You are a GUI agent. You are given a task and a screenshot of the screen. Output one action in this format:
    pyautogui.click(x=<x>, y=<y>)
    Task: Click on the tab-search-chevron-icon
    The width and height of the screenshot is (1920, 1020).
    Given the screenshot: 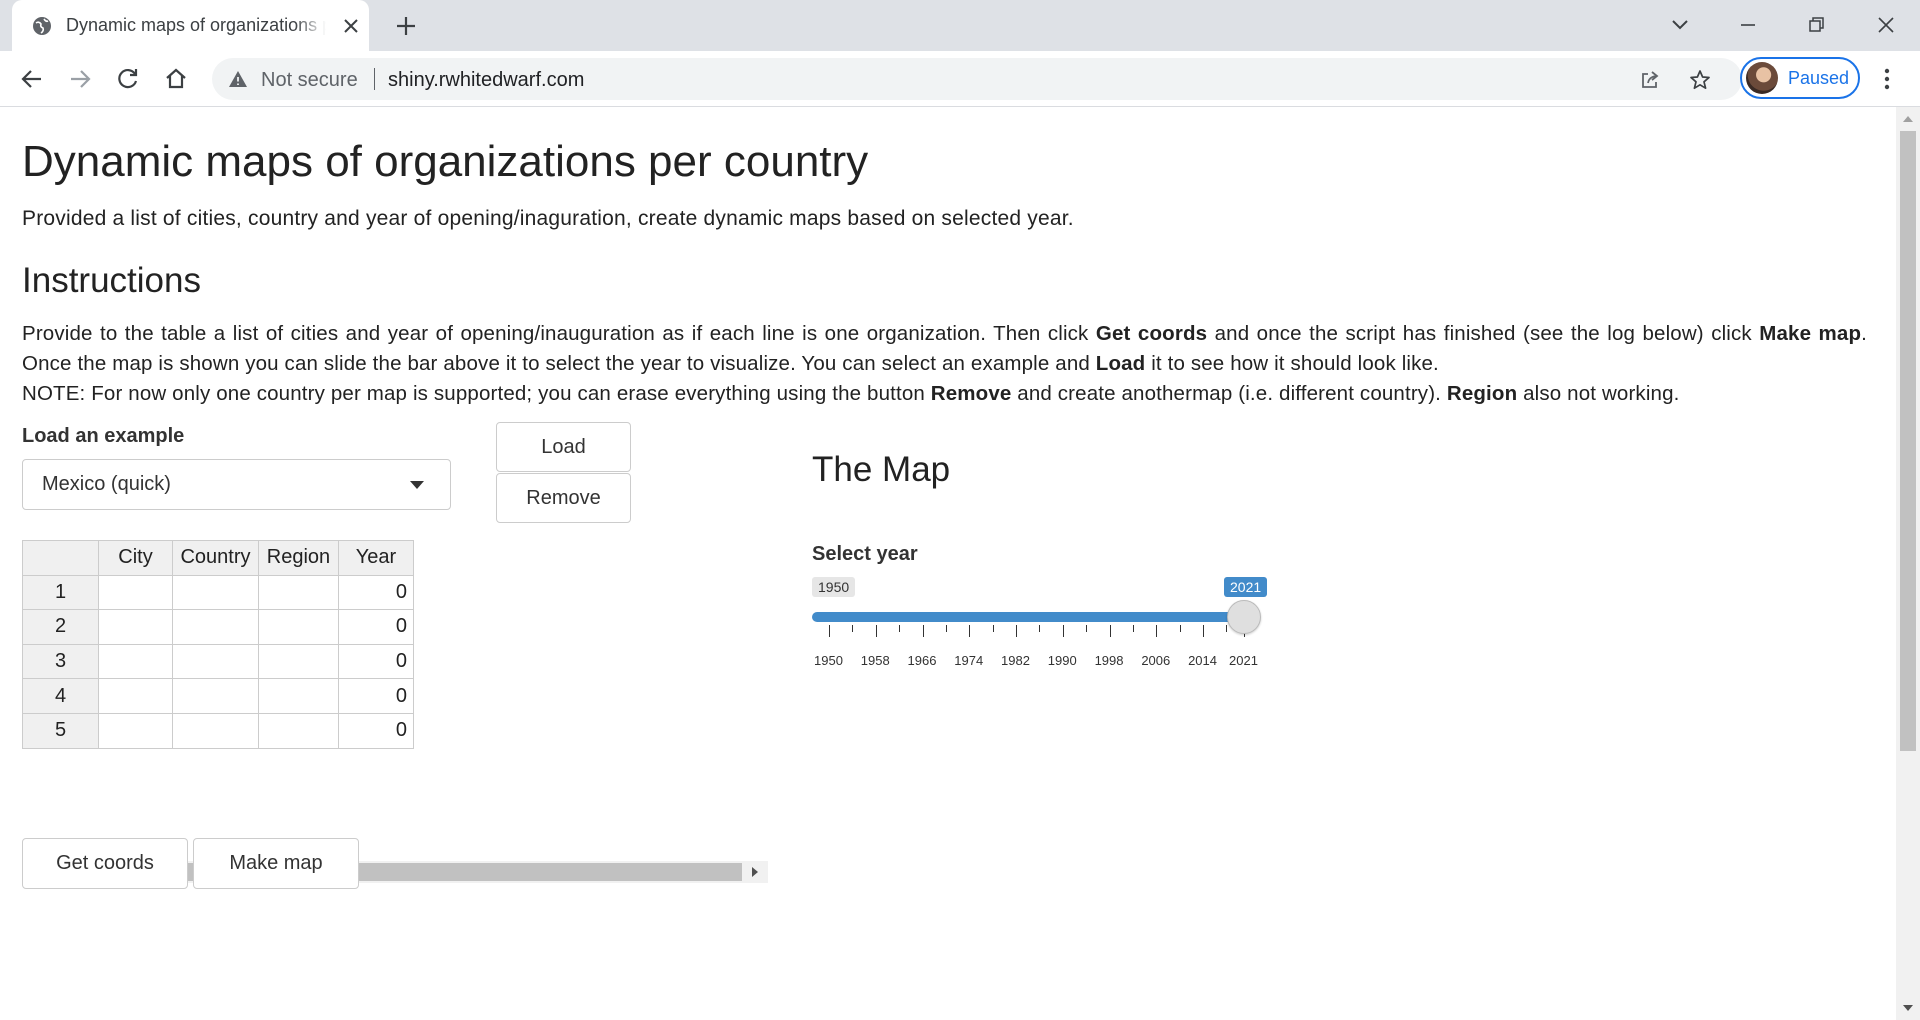 What is the action you would take?
    pyautogui.click(x=1680, y=25)
    